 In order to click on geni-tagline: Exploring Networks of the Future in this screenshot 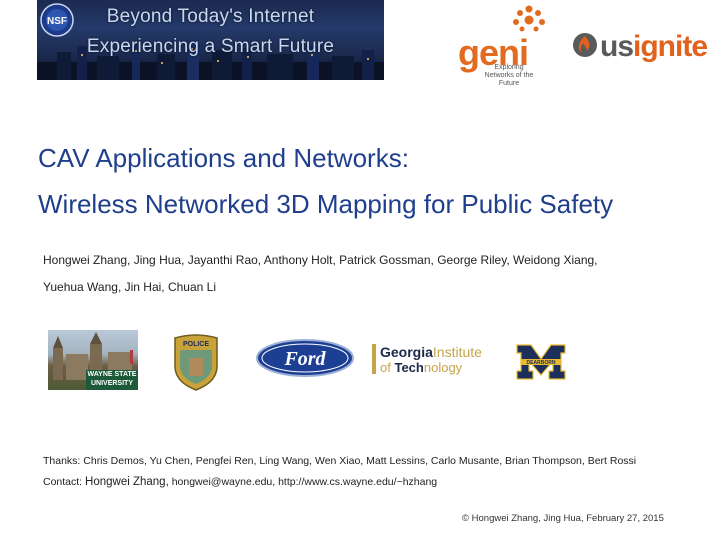, I will do `click(509, 75)`.